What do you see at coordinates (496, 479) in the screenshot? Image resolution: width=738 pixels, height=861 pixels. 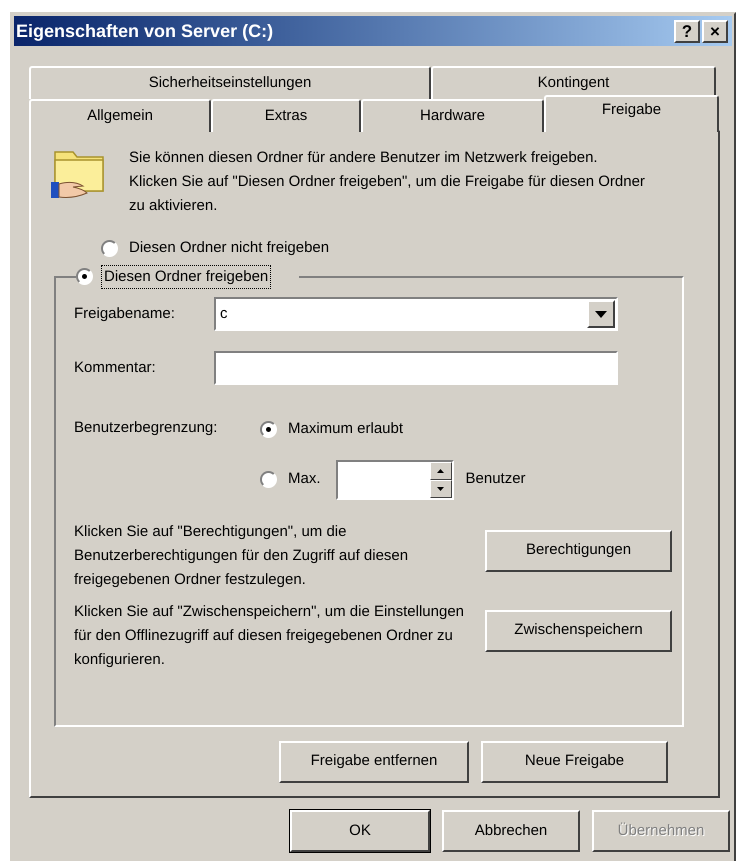 I see `unit-label: Benutzer` at bounding box center [496, 479].